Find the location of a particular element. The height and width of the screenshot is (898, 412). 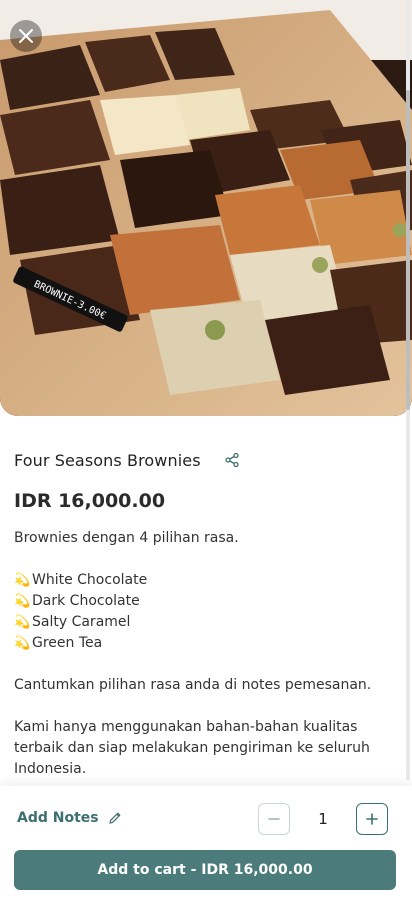

scrollbar-thumb is located at coordinates (408, 250).